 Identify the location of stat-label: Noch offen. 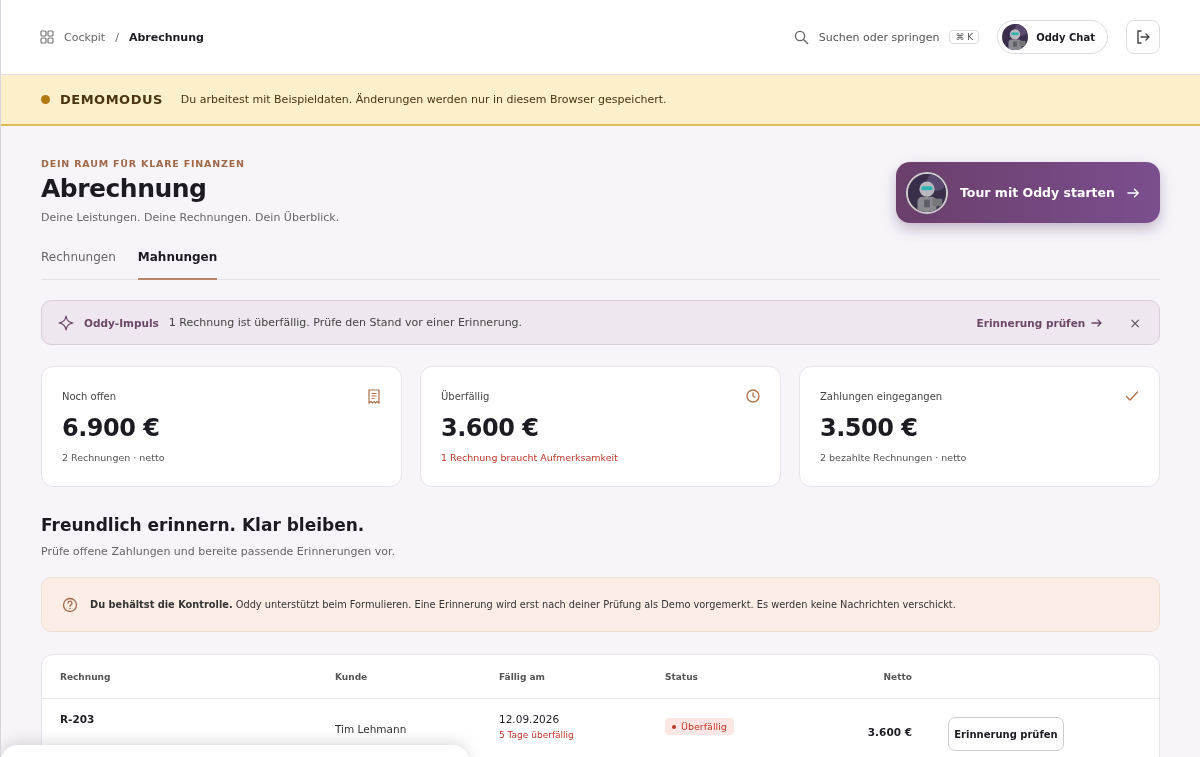
(89, 396).